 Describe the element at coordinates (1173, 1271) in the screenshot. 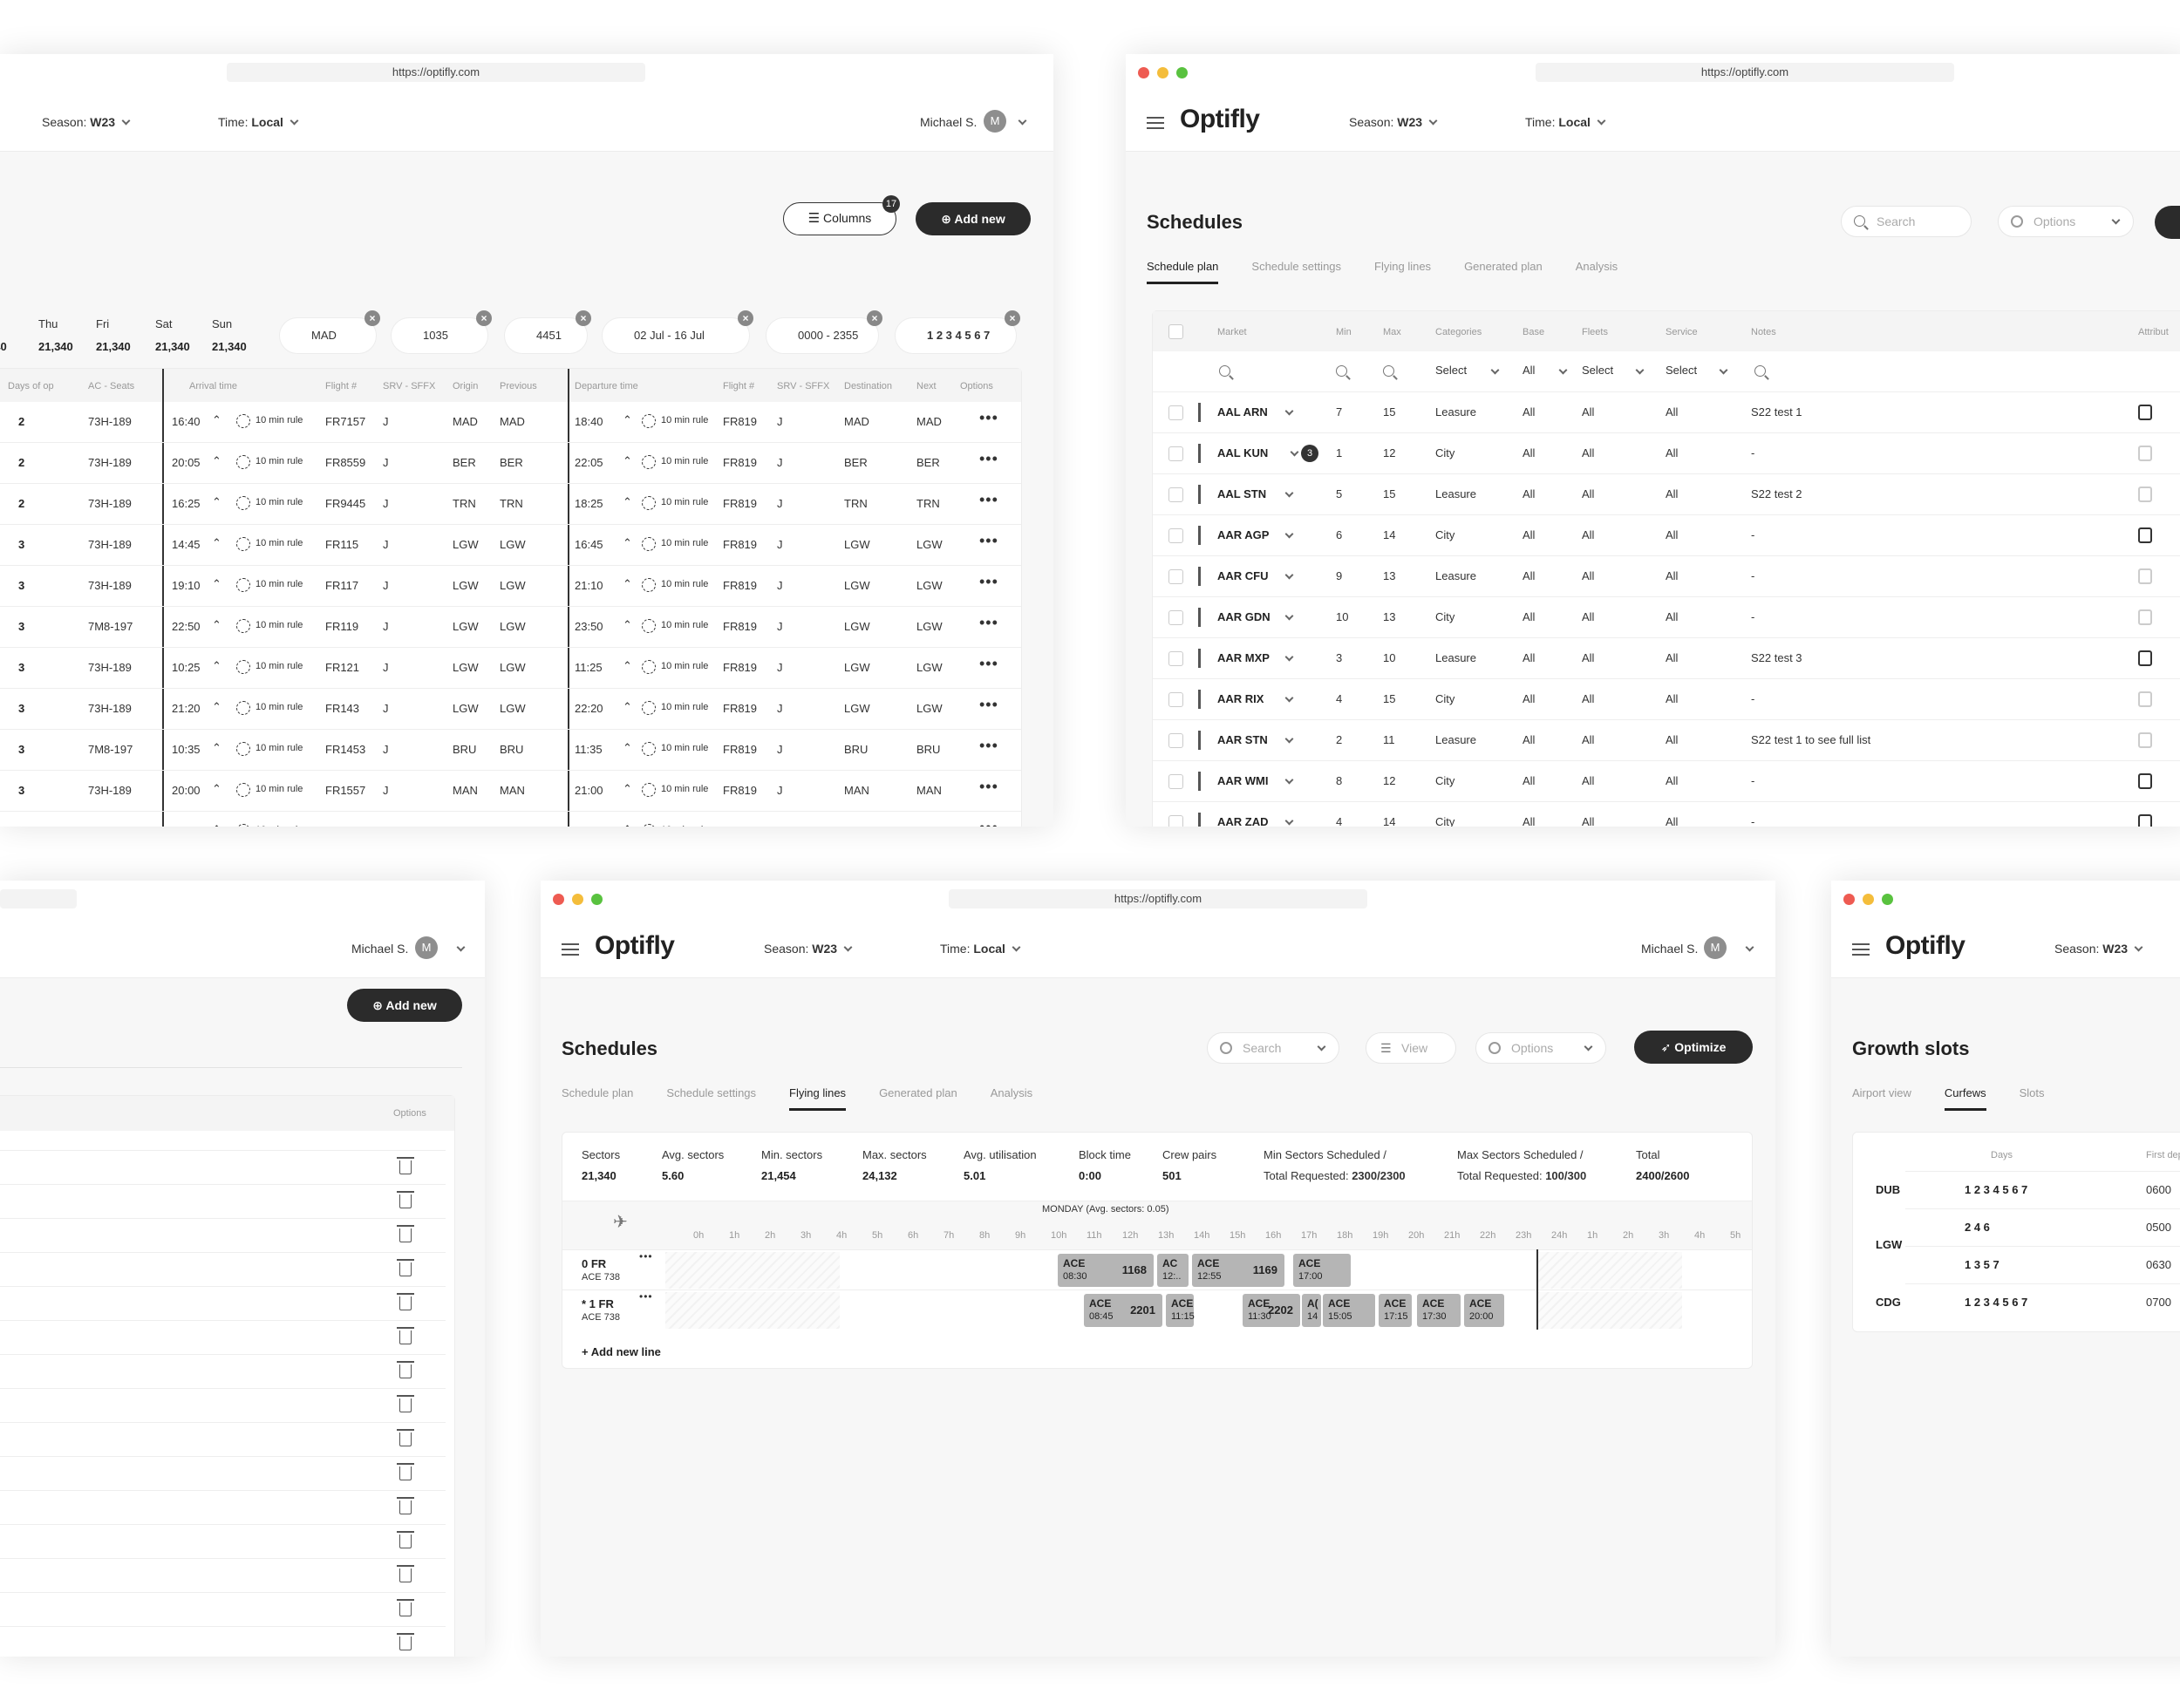

I see `flight-block: AC 12:..` at that location.